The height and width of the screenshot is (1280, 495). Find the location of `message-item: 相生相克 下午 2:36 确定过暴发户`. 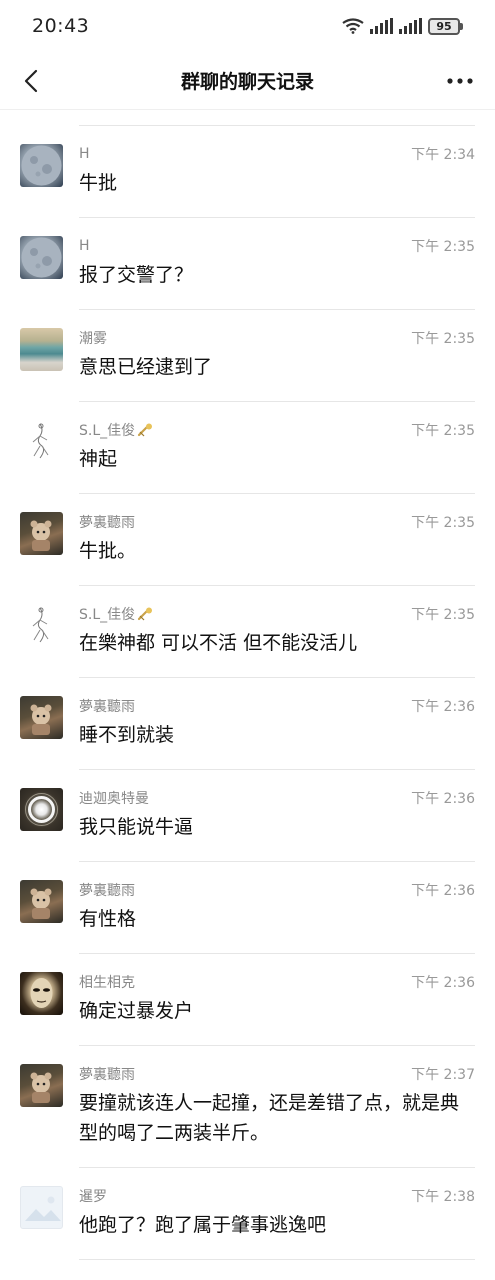

message-item: 相生相克 下午 2:36 确定过暴发户 is located at coordinates (247, 1000).